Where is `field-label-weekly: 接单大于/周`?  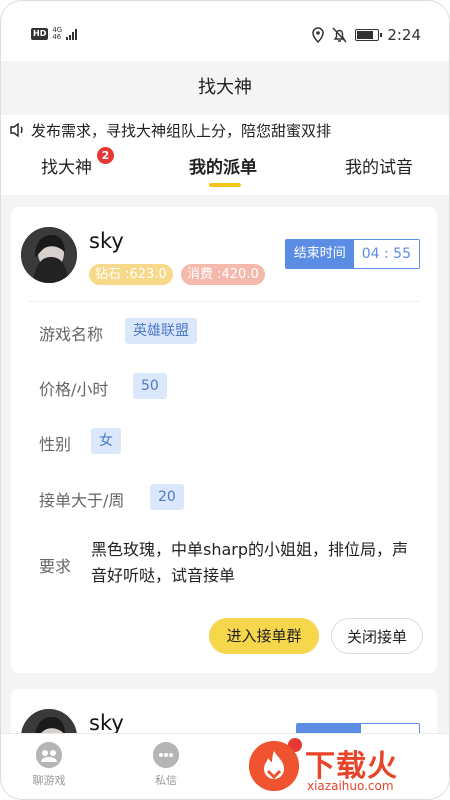 field-label-weekly: 接单大于/周 is located at coordinates (82, 500).